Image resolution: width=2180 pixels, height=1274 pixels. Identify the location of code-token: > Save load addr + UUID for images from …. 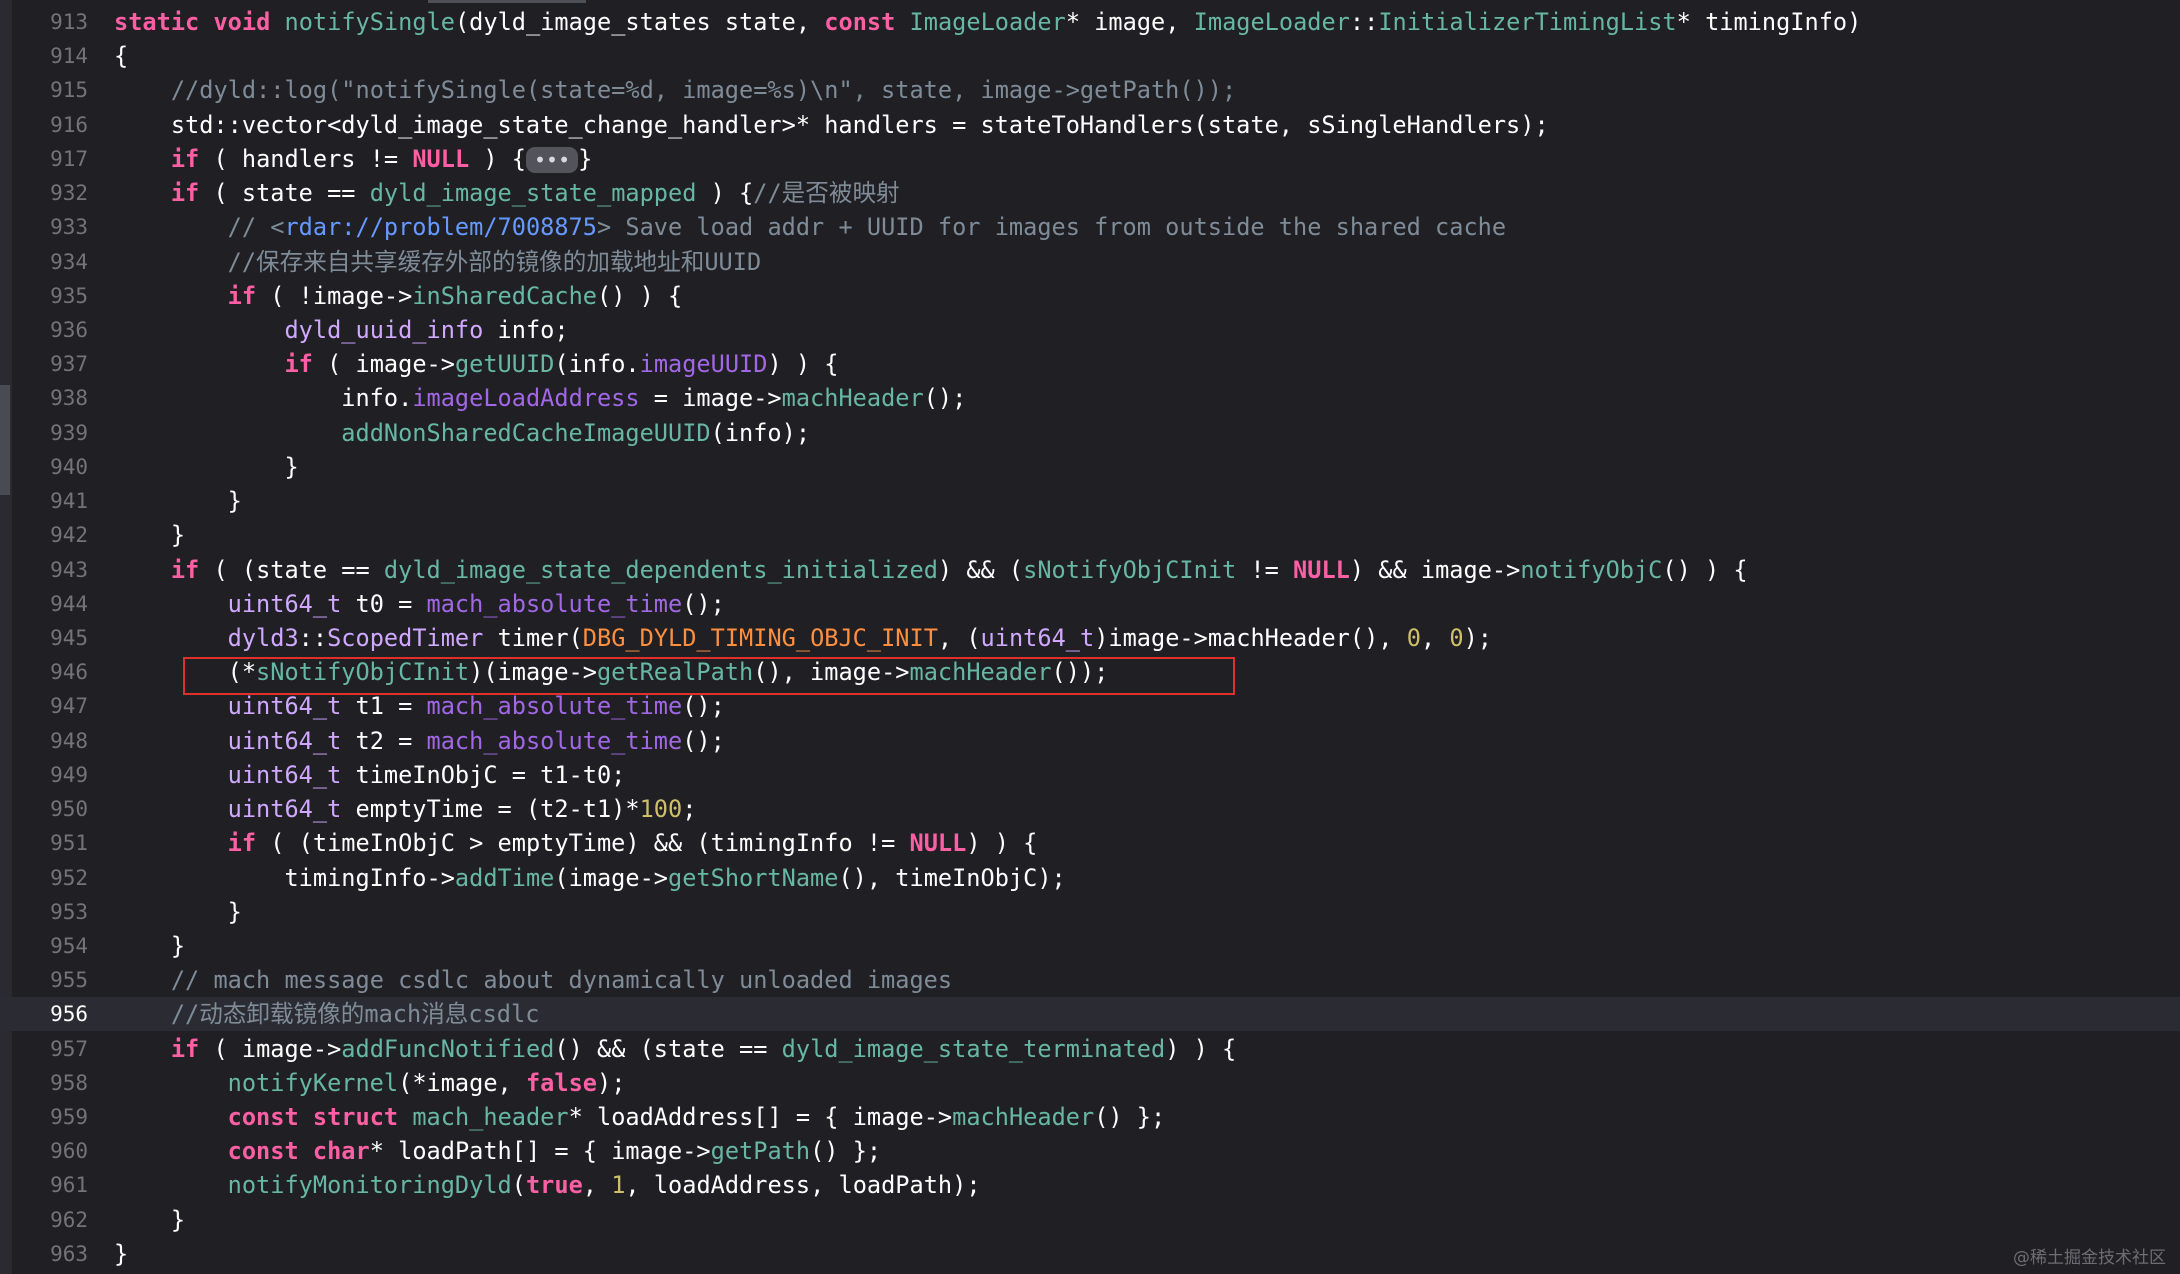
(1051, 227).